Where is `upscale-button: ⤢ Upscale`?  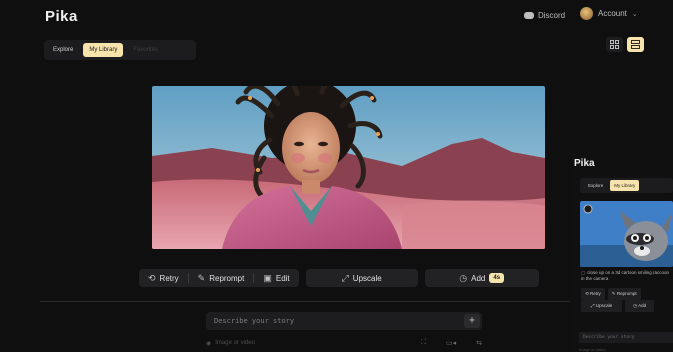
upscale-button: ⤢ Upscale is located at coordinates (361, 278).